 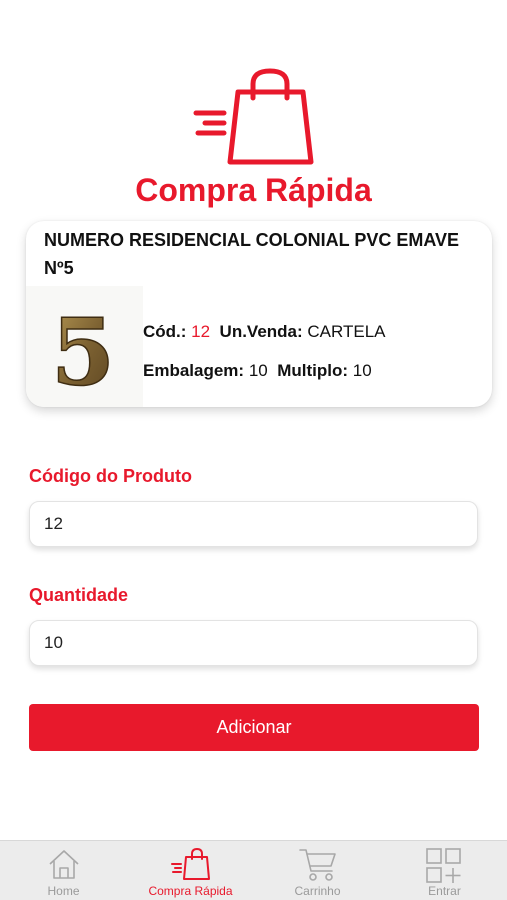 What do you see at coordinates (194, 370) in the screenshot?
I see `package-label: Embalagem:` at bounding box center [194, 370].